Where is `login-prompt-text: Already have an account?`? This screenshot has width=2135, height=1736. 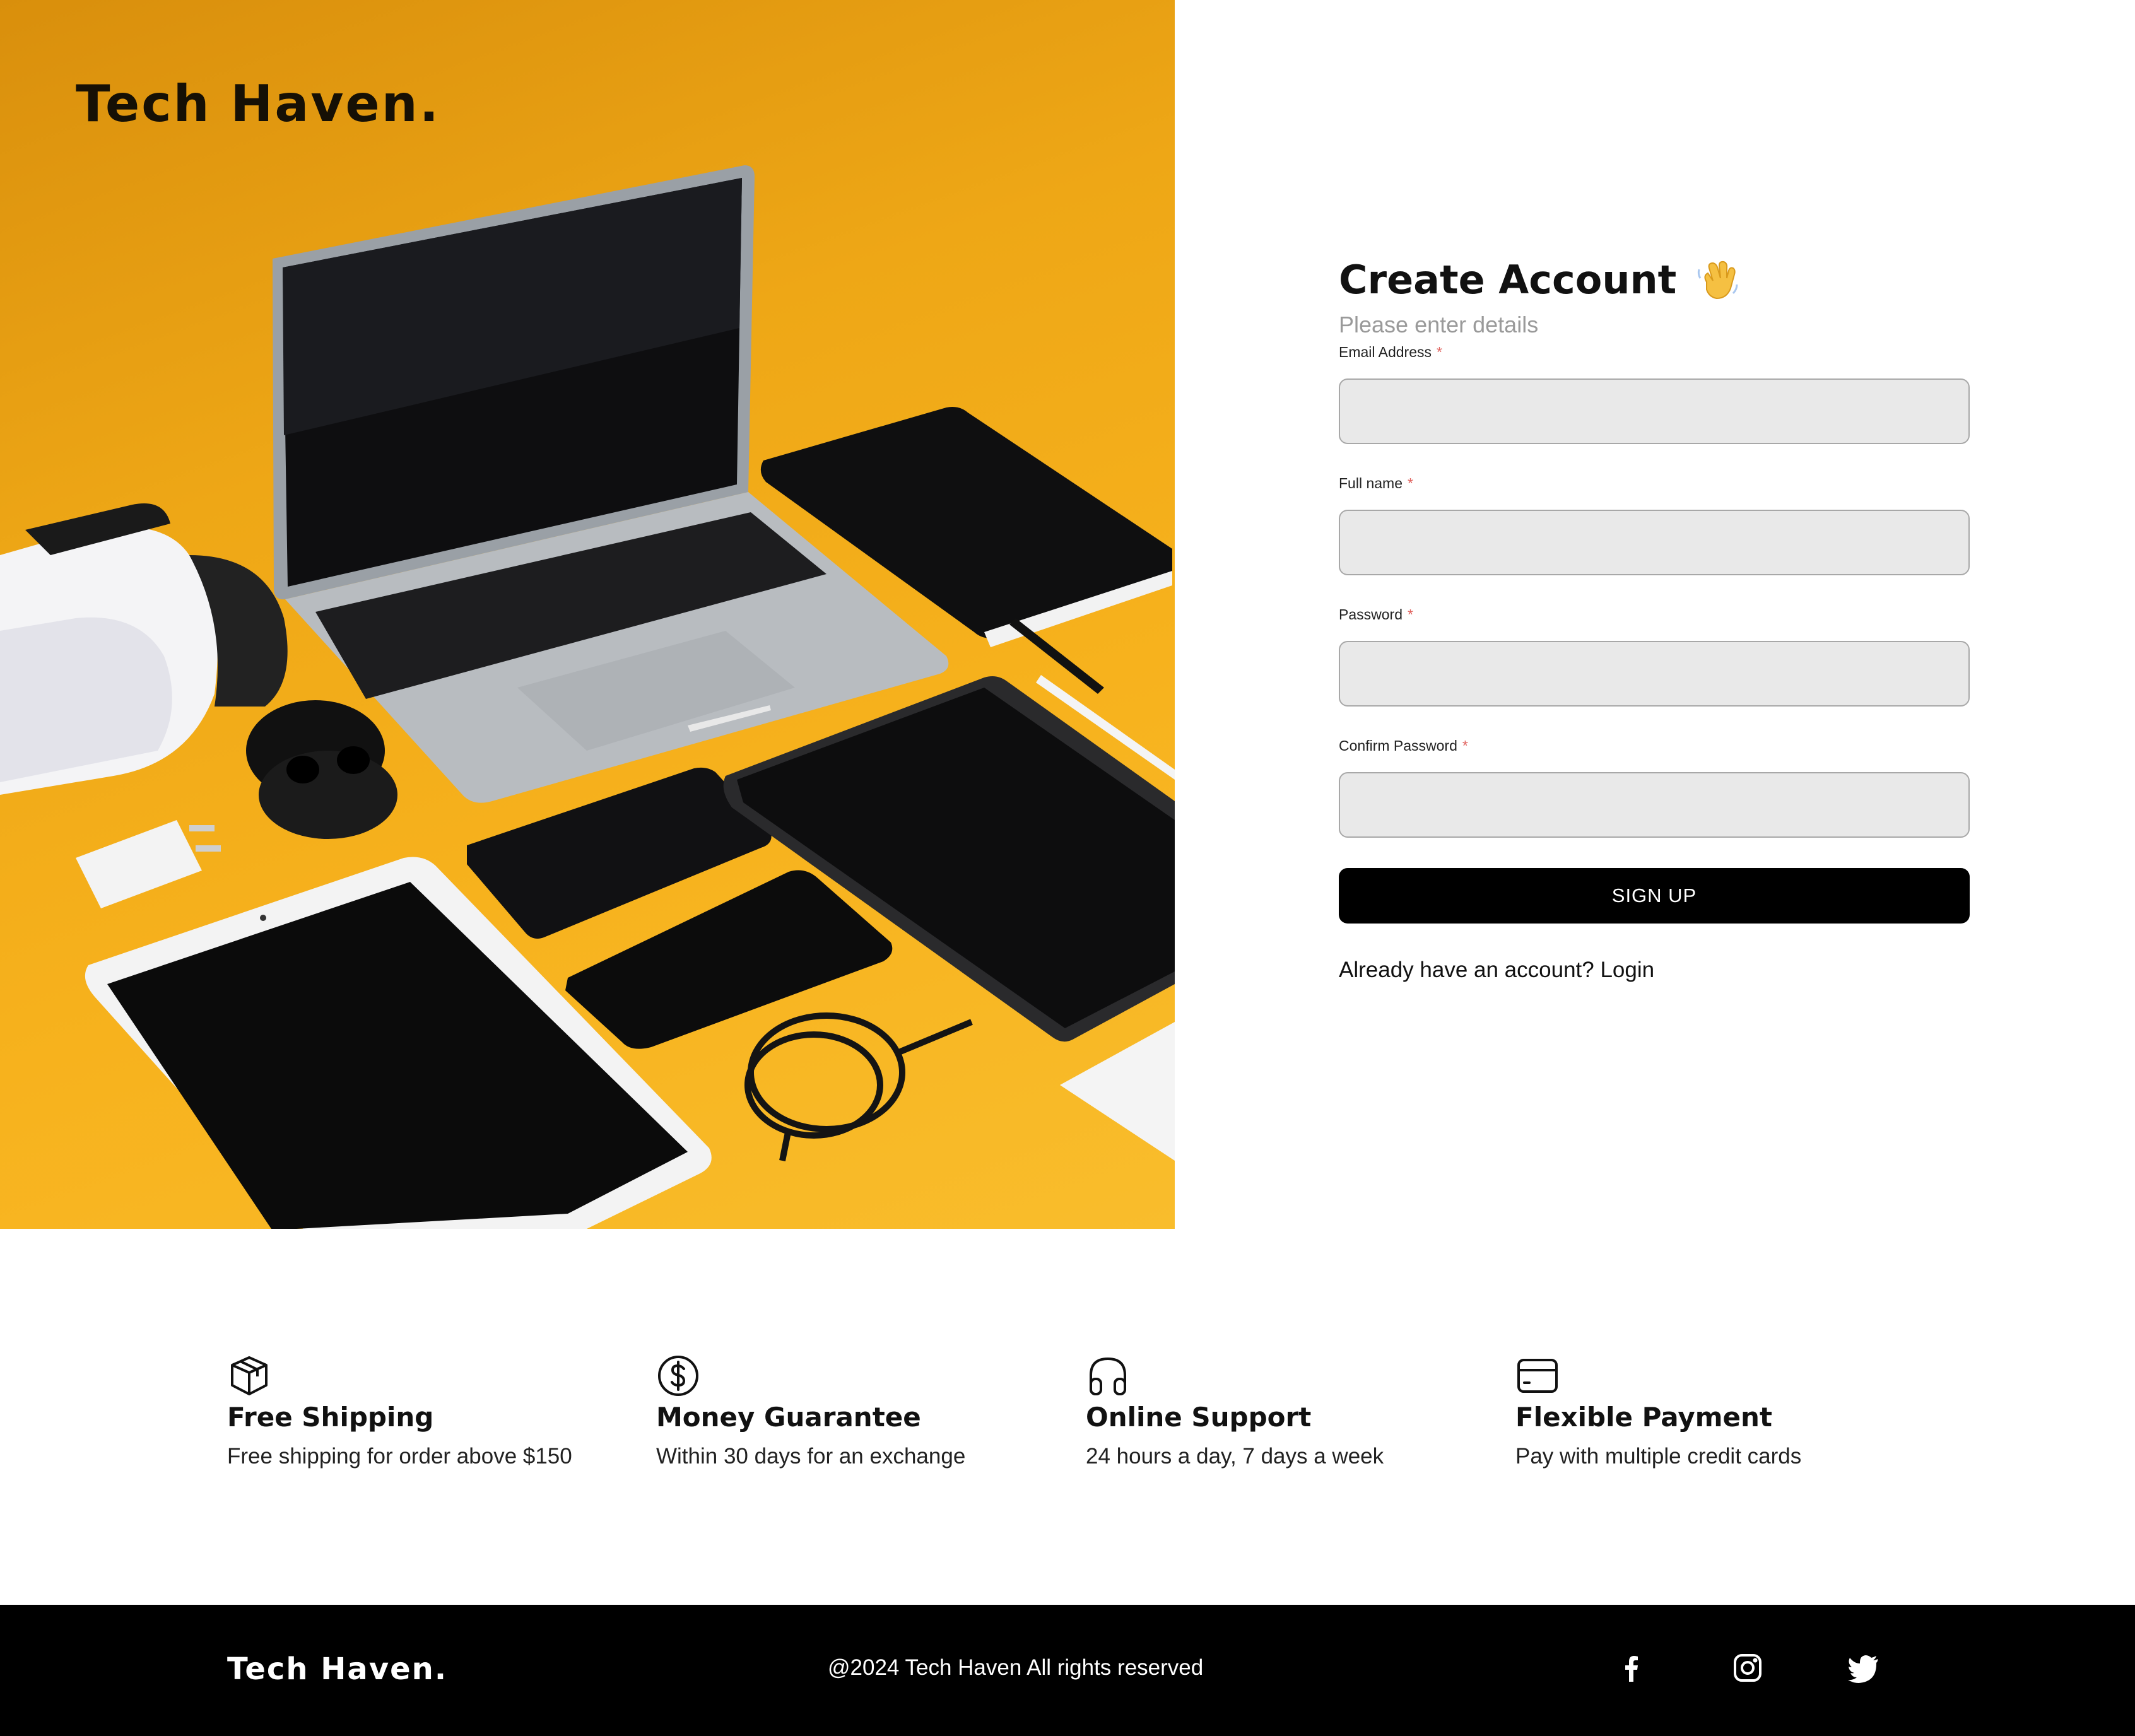 login-prompt-text: Already have an account? is located at coordinates (1466, 970).